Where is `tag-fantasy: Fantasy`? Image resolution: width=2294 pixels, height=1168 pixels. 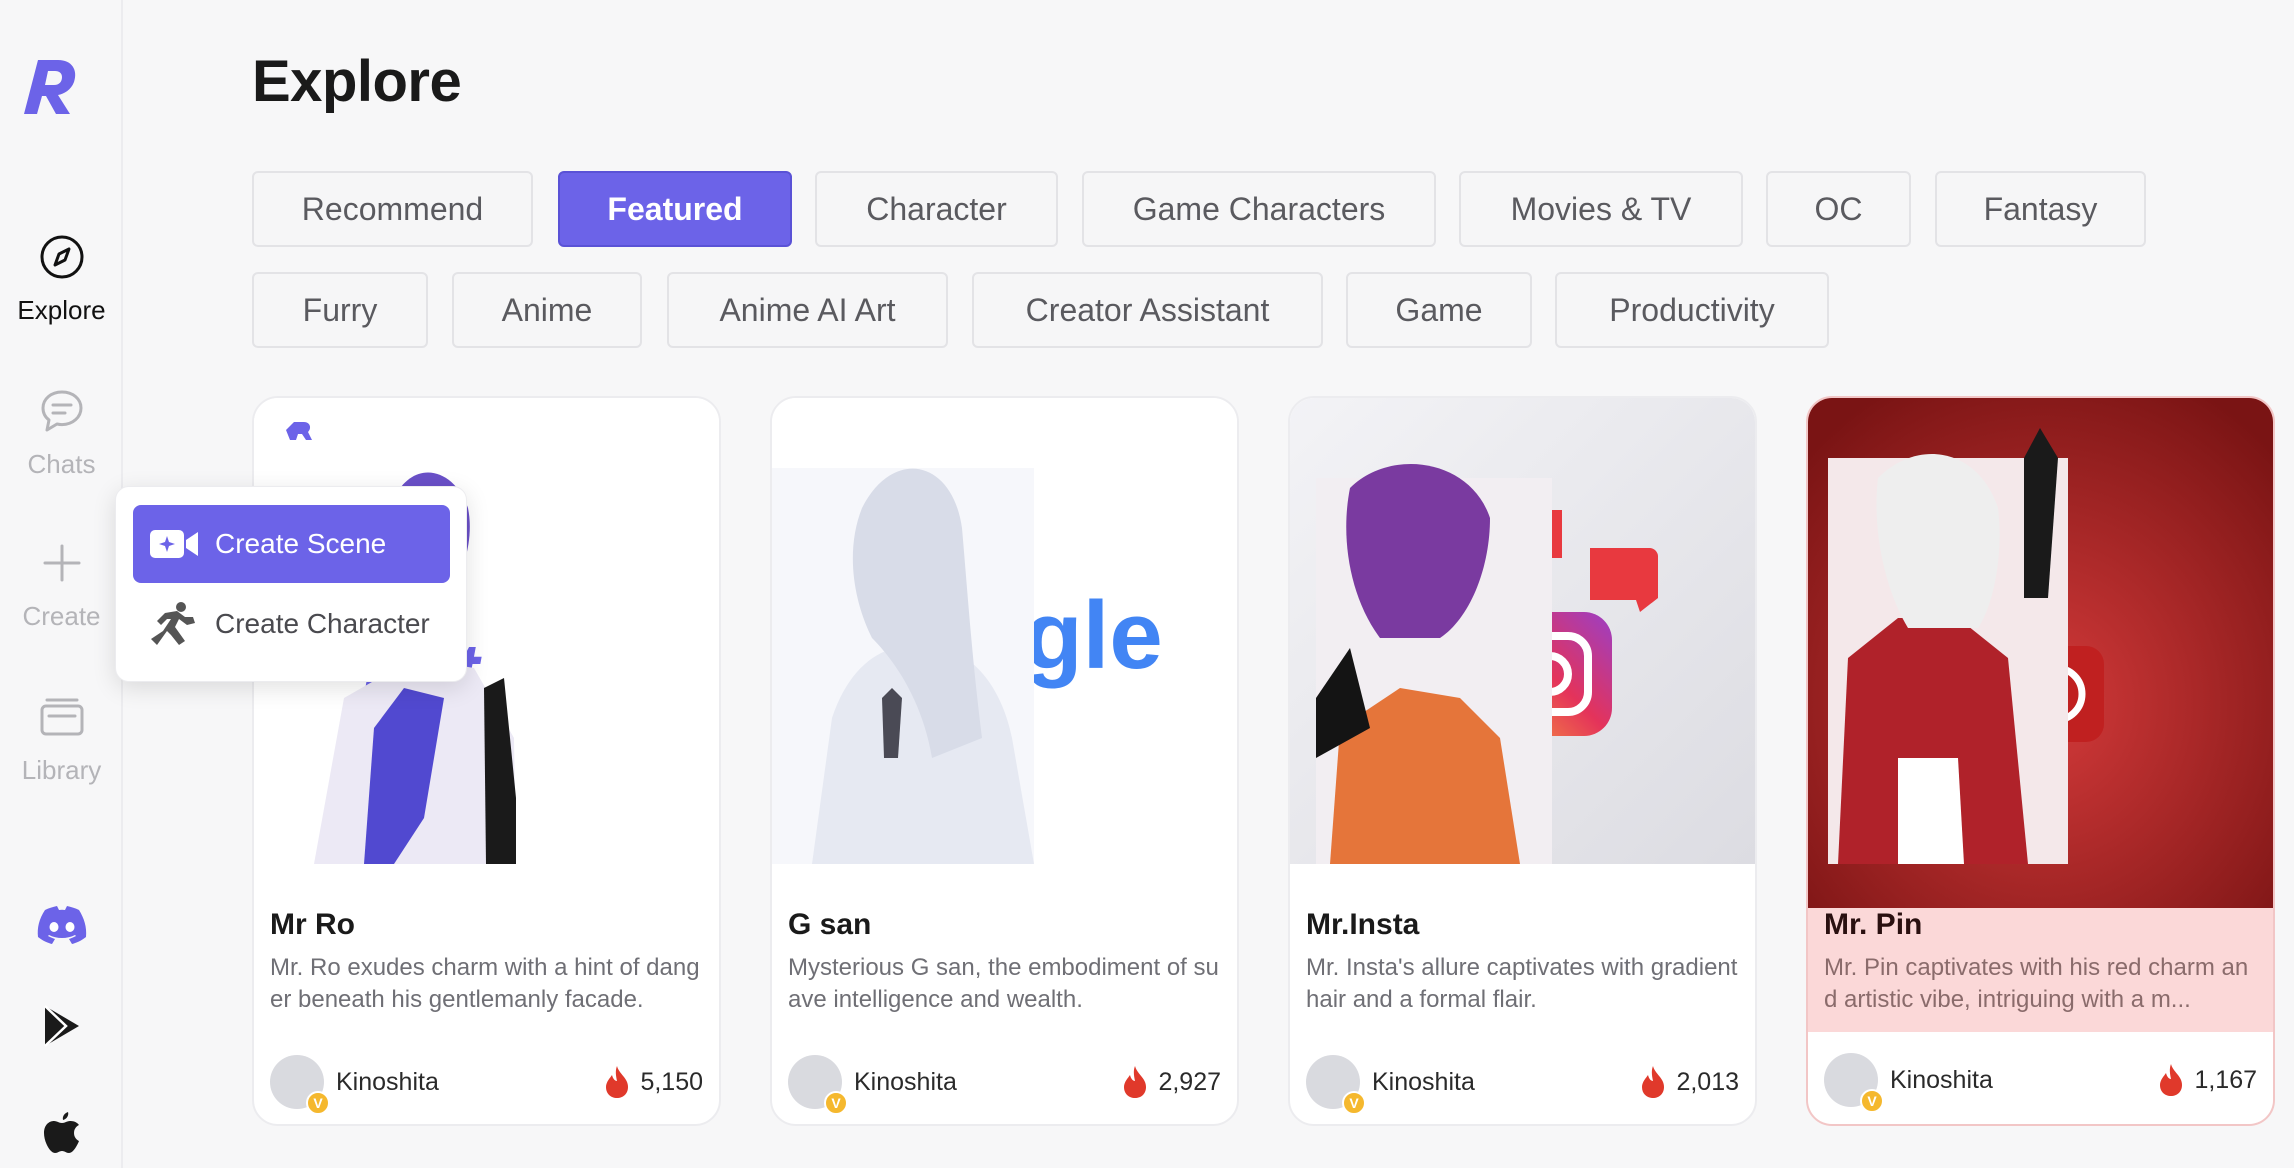
tag-fantasy: Fantasy is located at coordinates (2040, 209).